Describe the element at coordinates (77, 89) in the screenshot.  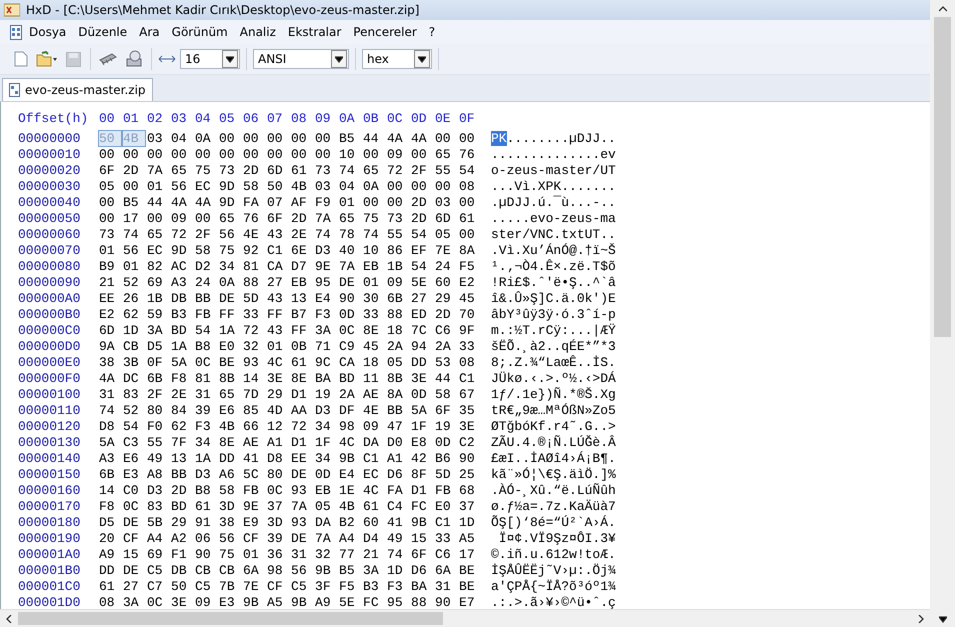
I see `file-tab: evo-zeus-master.zip` at that location.